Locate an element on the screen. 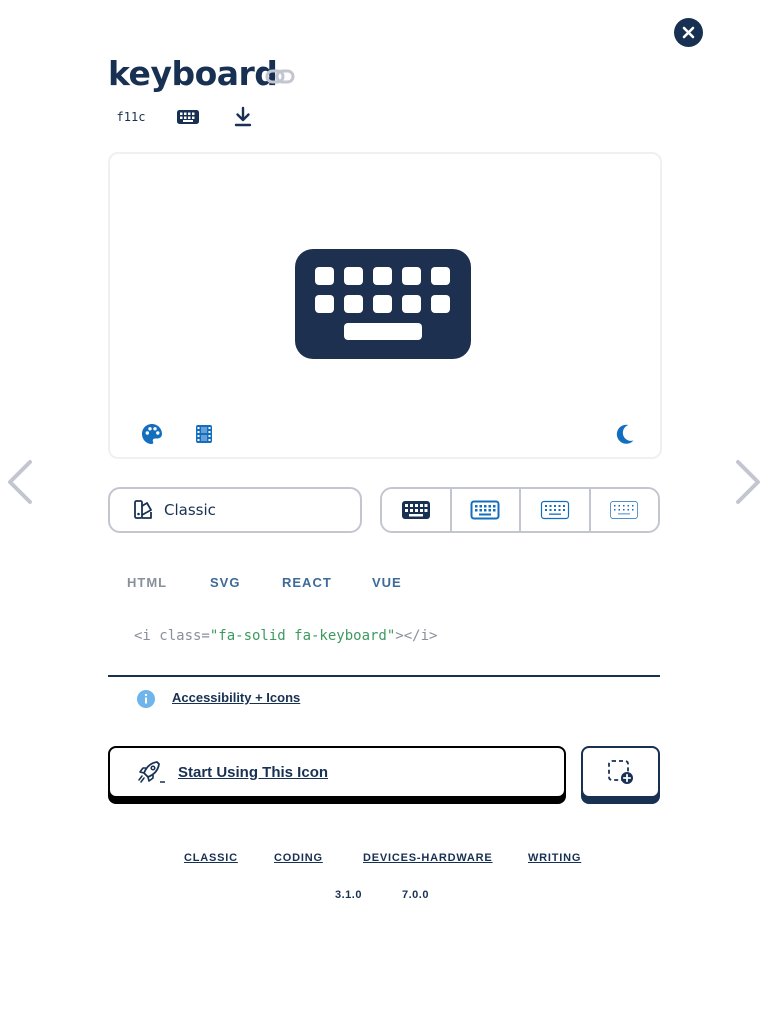  style-option-solid is located at coordinates (416, 510).